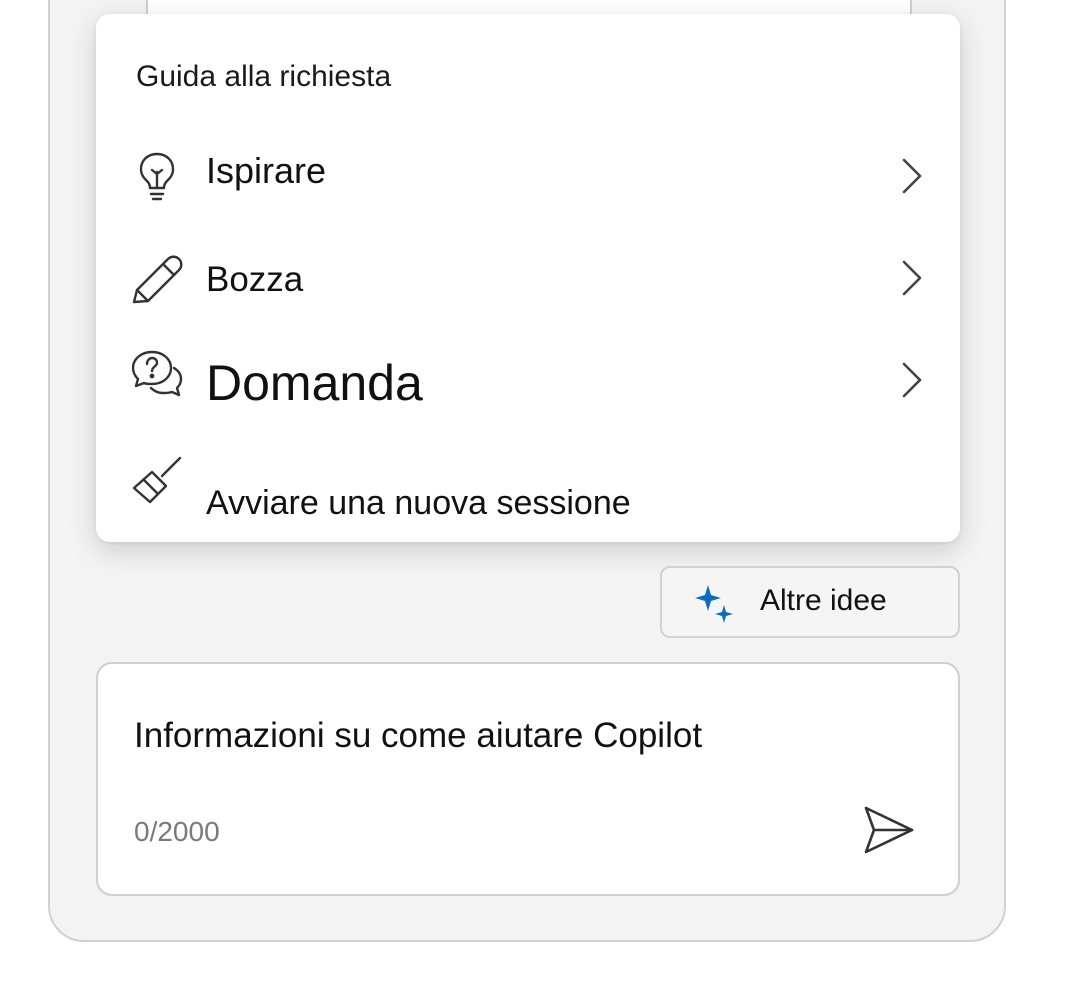  Describe the element at coordinates (157, 175) in the screenshot. I see `lightbulb-icon` at that location.